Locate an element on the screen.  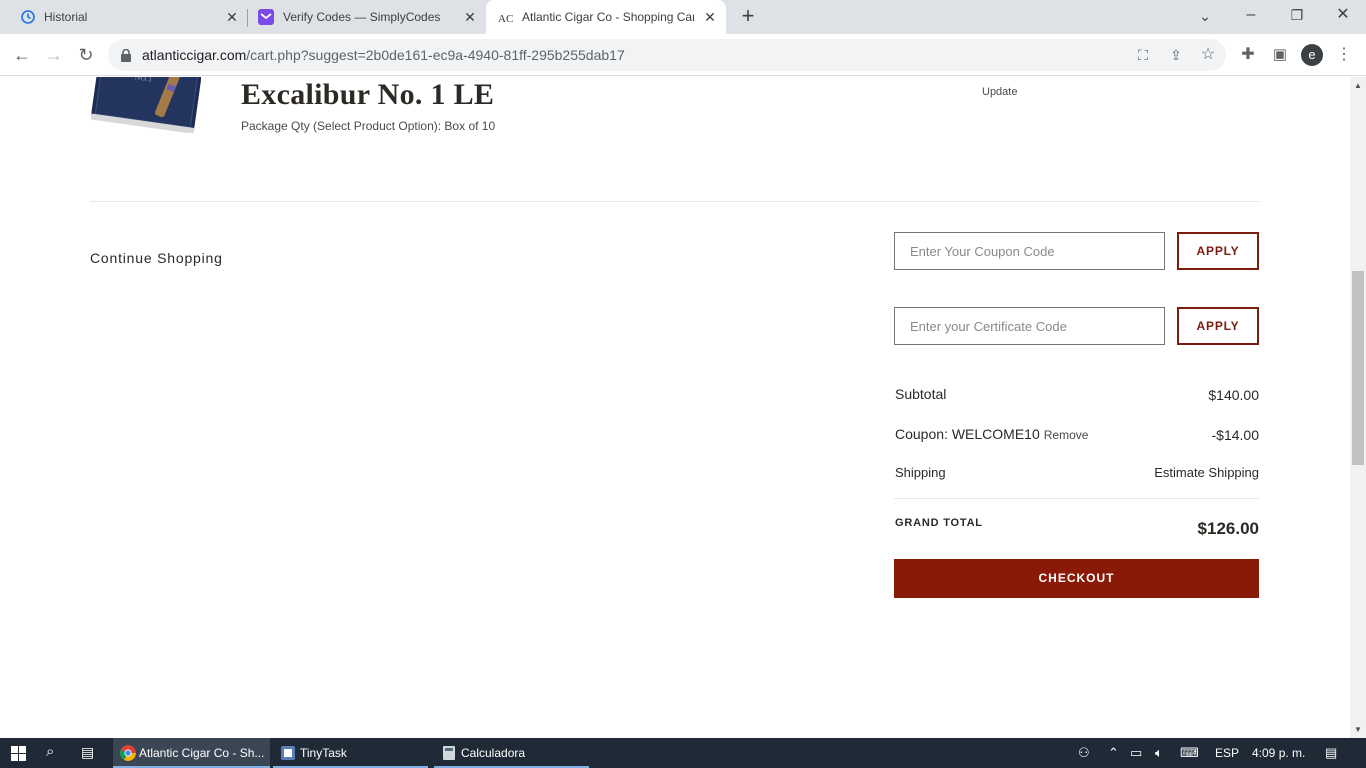
atlantic-cigar-icon: AC is located at coordinates (505, 17).